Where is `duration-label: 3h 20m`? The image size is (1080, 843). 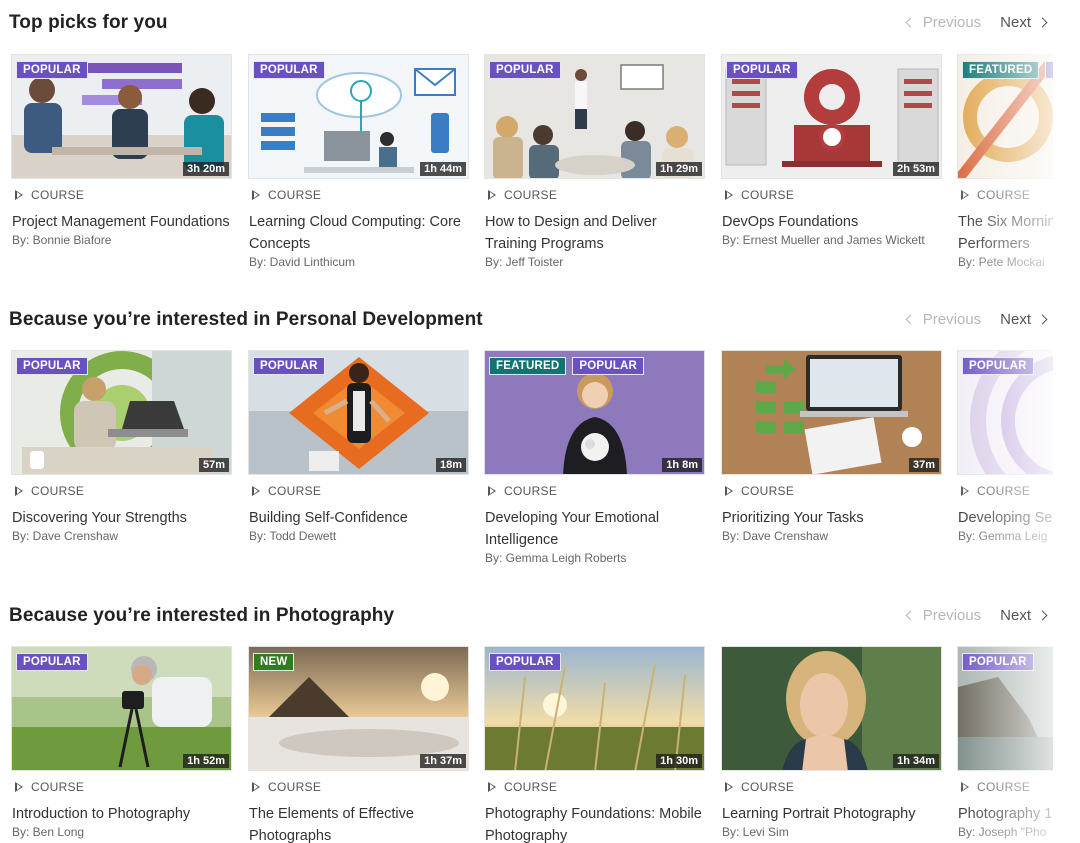
duration-label: 3h 20m is located at coordinates (206, 169).